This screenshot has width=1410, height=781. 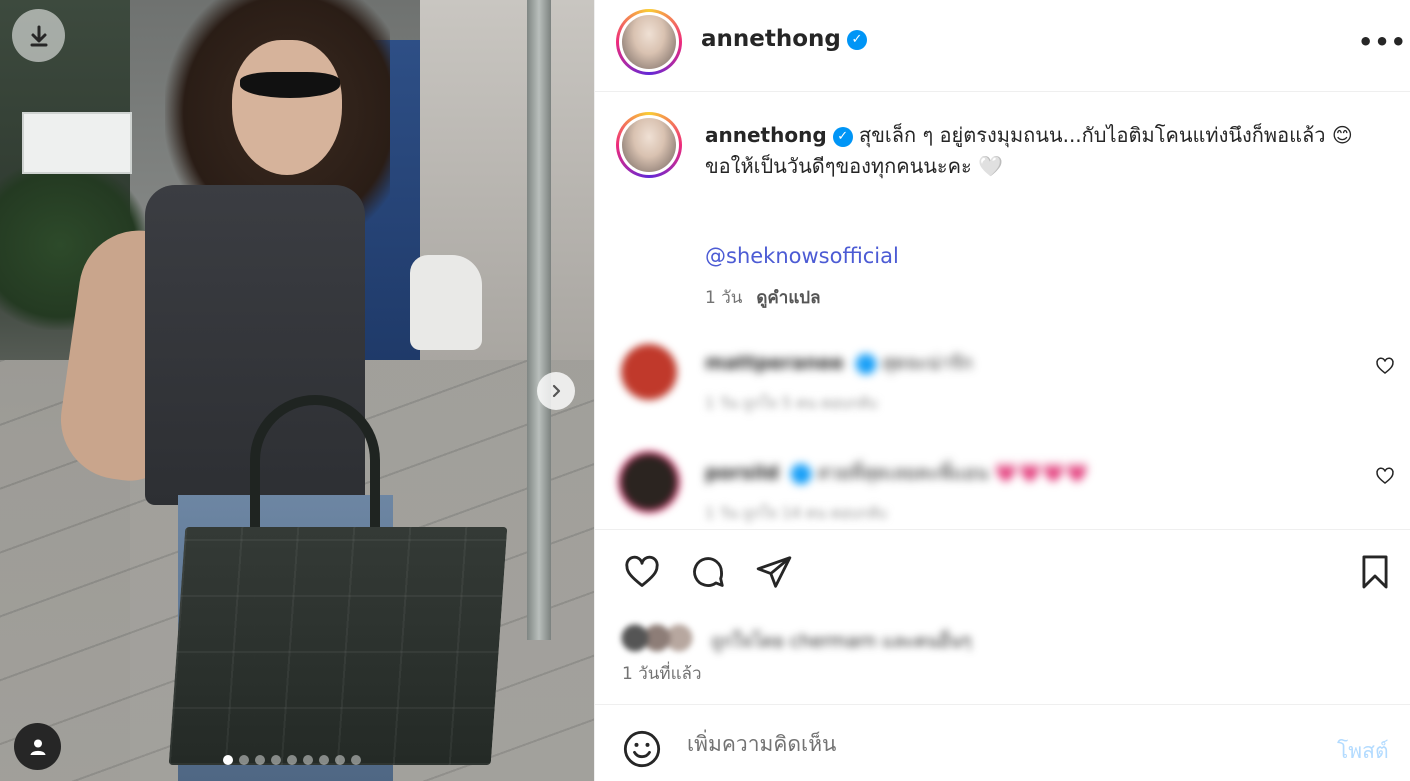 What do you see at coordinates (766, 135) in the screenshot?
I see `caption-username: annethong` at bounding box center [766, 135].